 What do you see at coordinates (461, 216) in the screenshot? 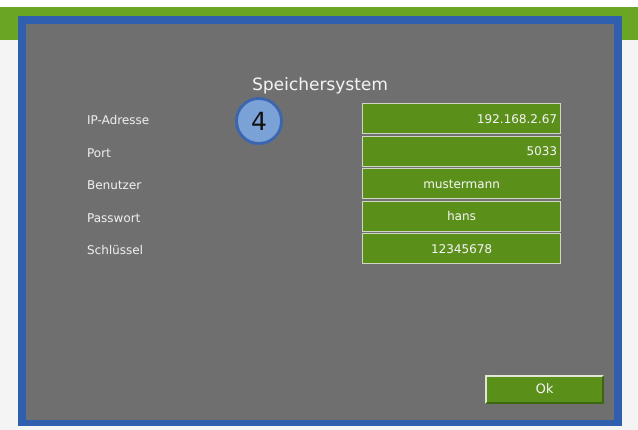
I see `input-field: hans` at bounding box center [461, 216].